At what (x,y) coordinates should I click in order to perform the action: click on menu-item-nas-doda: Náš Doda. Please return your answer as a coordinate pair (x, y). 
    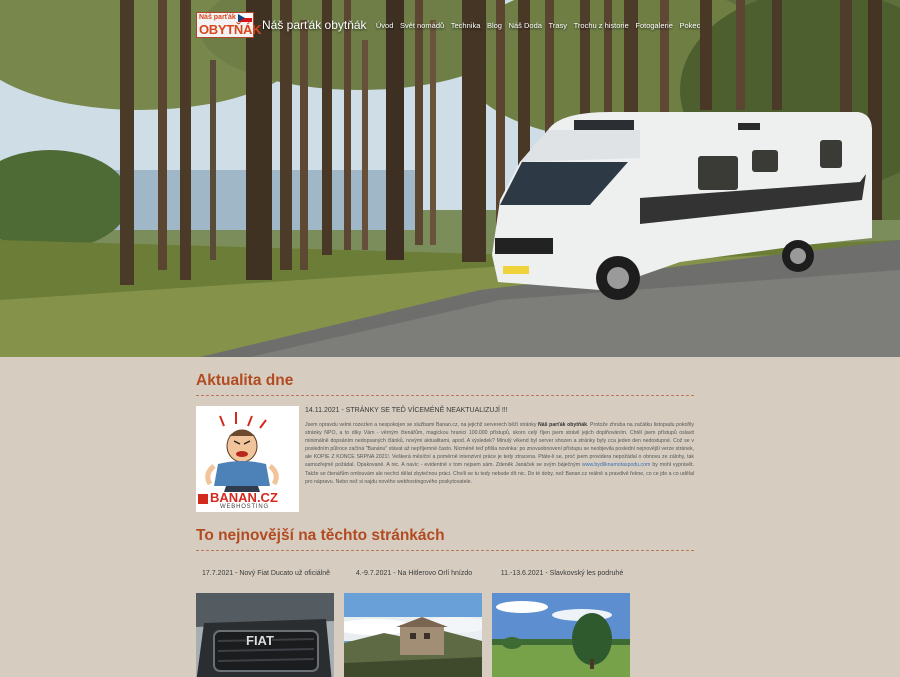
    Looking at the image, I should click on (525, 25).